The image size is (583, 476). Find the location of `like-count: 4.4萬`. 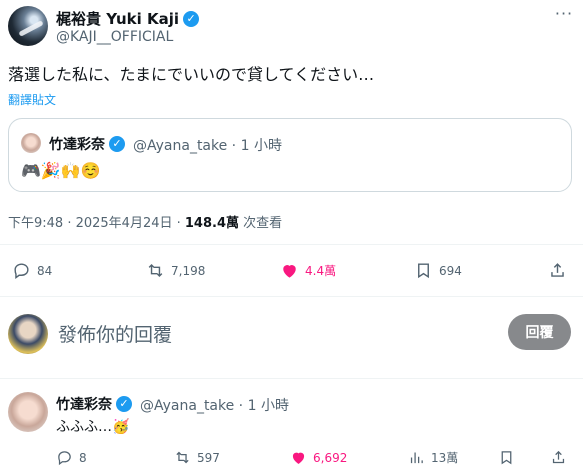

like-count: 4.4萬 is located at coordinates (321, 271).